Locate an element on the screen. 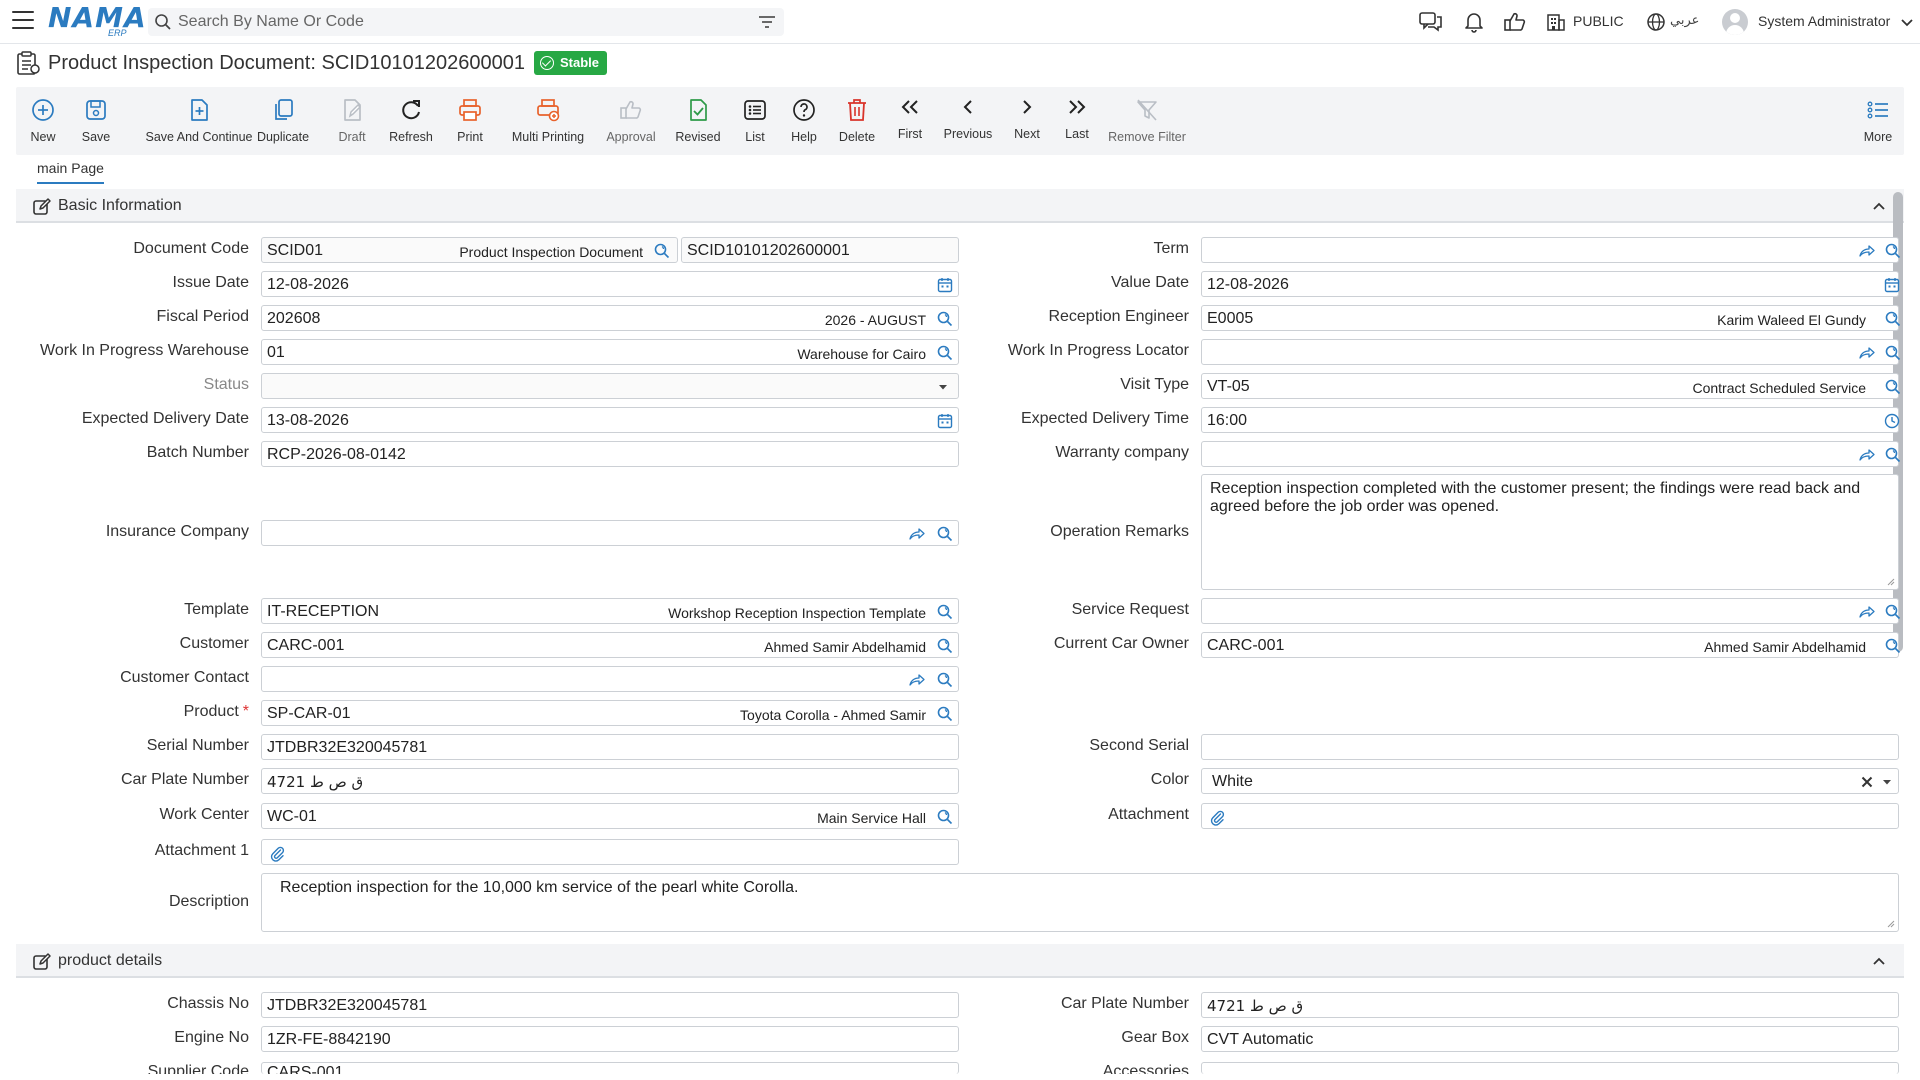 The width and height of the screenshot is (1920, 1080). remove-filter-button: Remove Filter is located at coordinates (1147, 121).